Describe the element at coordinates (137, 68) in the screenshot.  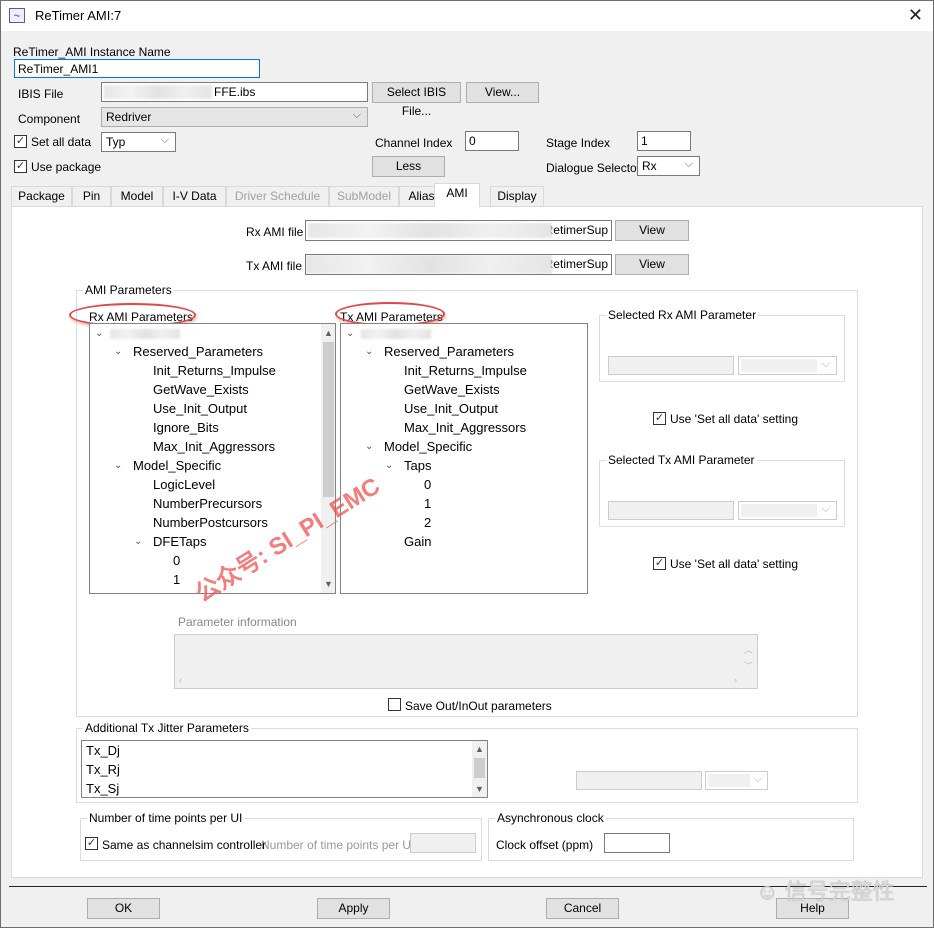
I see `instance-name-input: ReTimer_AMI1` at that location.